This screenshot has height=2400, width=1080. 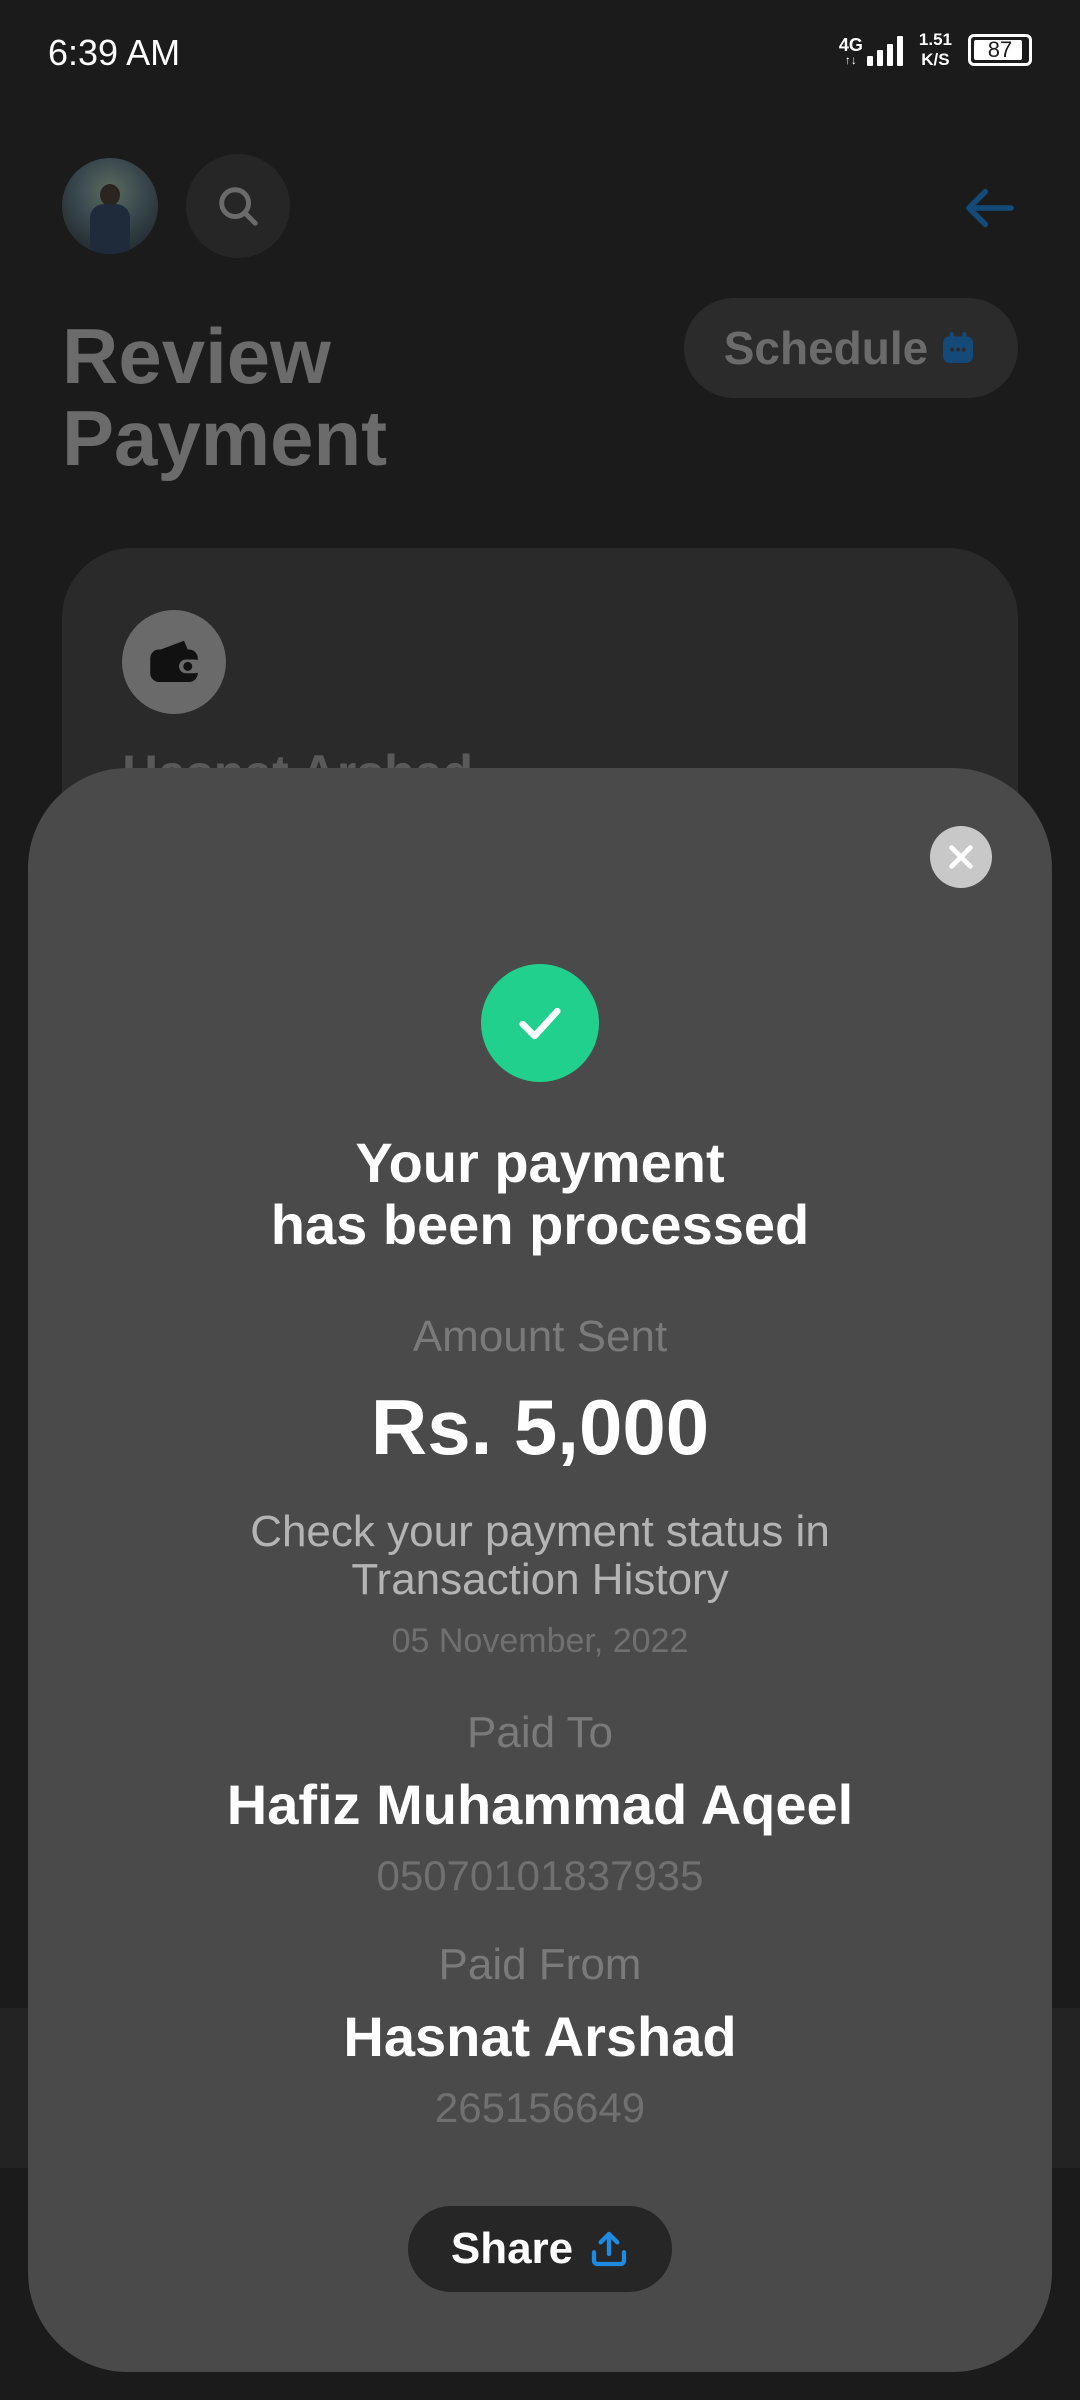 I want to click on share-upload-icon, so click(x=609, y=2249).